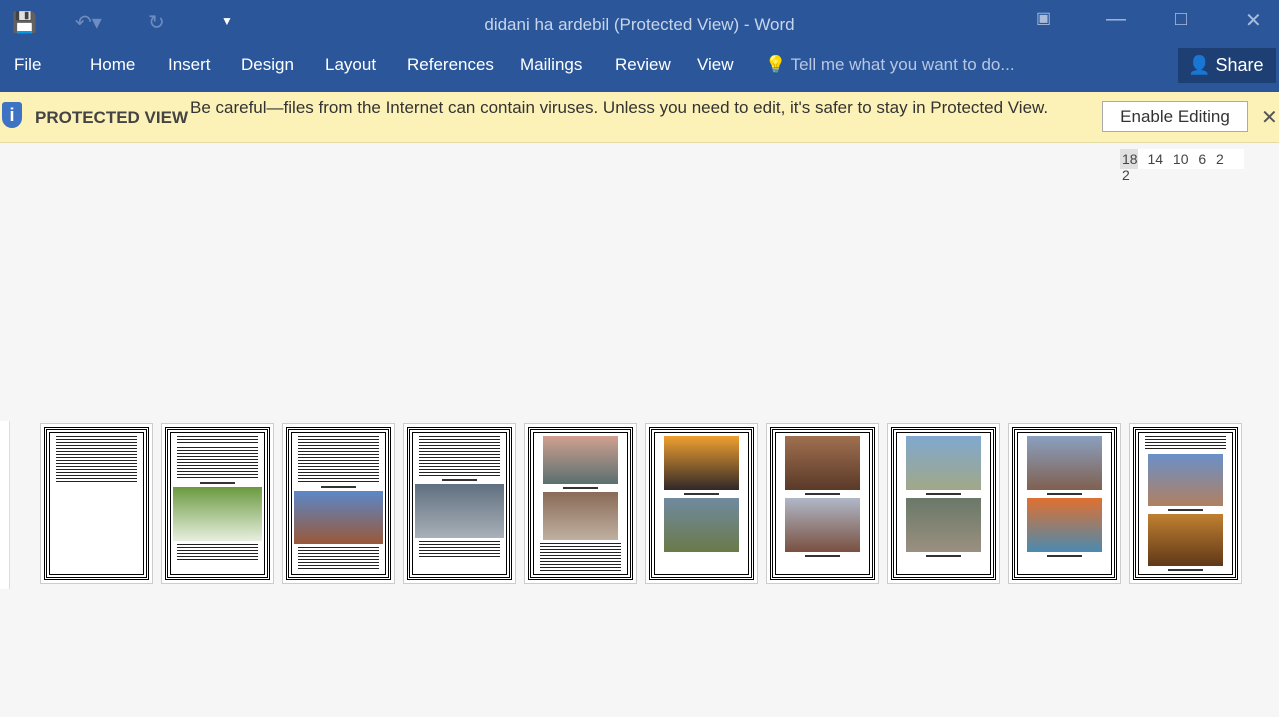 Image resolution: width=1279 pixels, height=717 pixels. I want to click on lightbulb-icon: 💡, so click(776, 64).